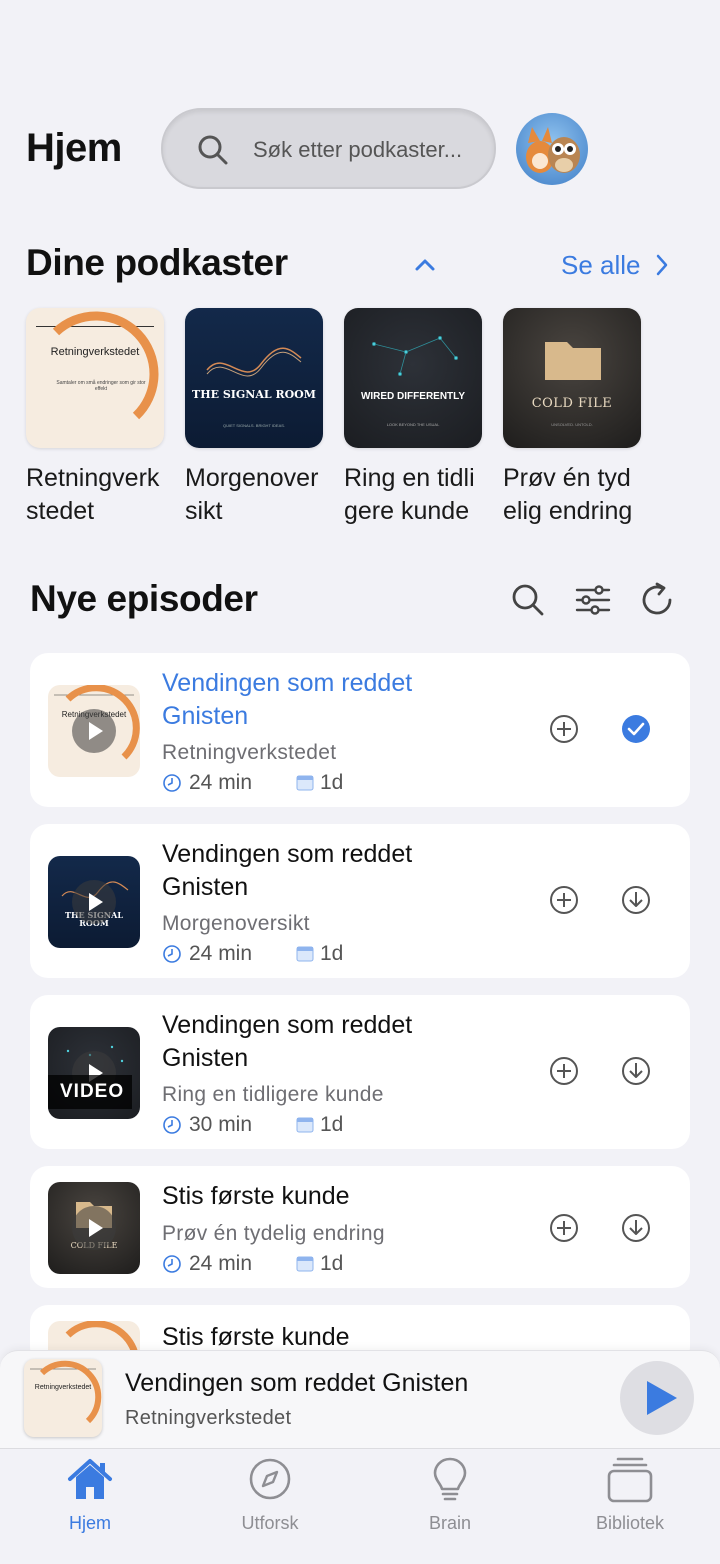 This screenshot has width=720, height=1564. I want to click on episode-duration: 30 min, so click(221, 1124).